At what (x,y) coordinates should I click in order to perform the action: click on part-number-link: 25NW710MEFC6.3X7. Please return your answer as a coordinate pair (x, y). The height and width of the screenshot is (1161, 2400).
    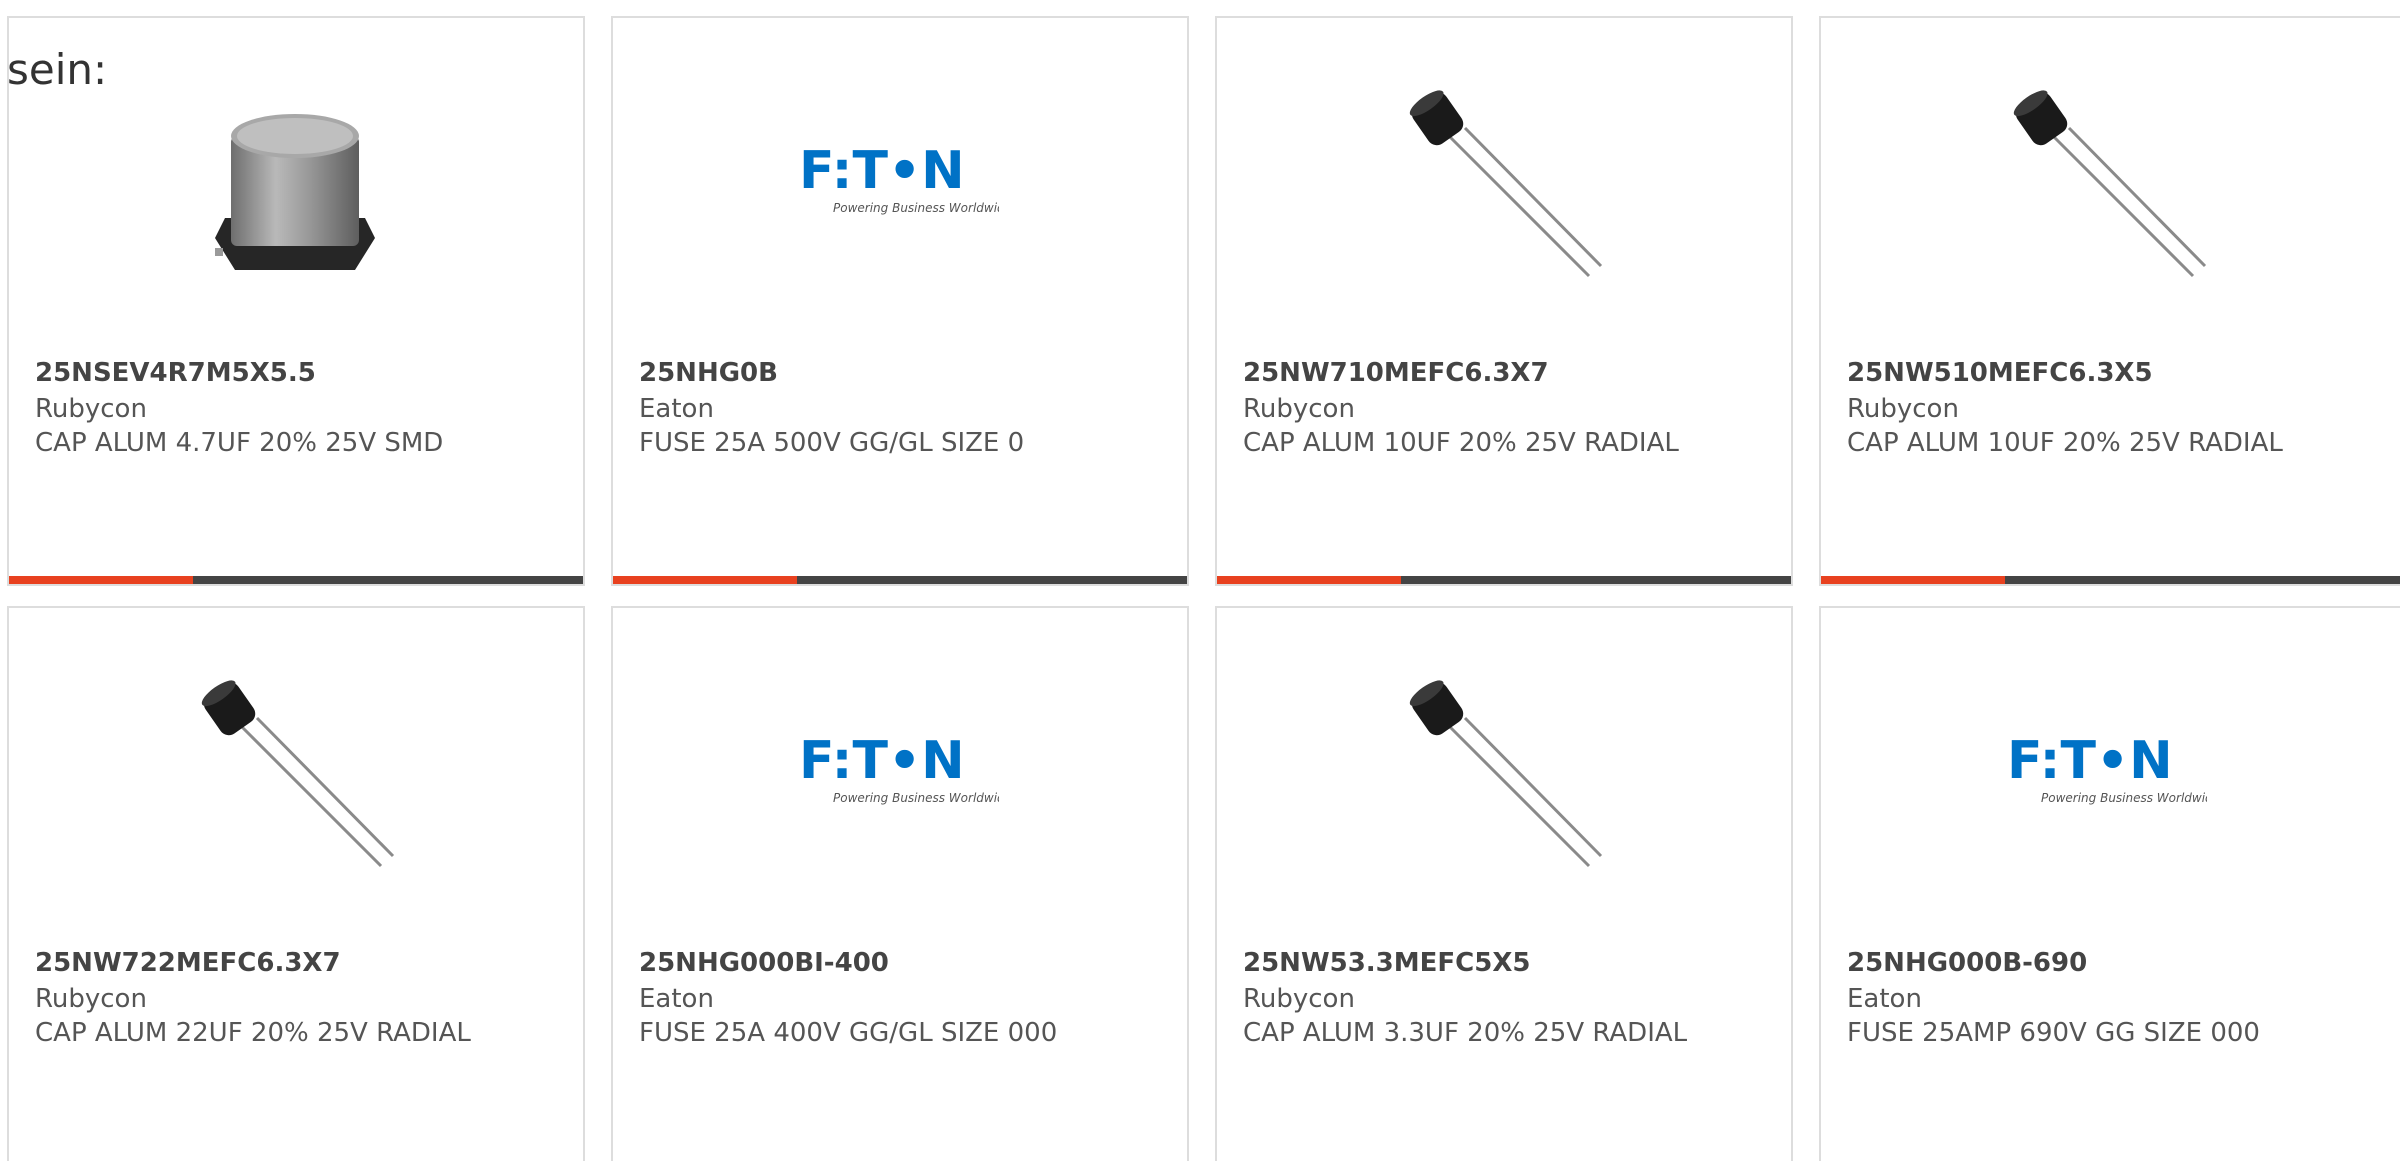
    Looking at the image, I should click on (1396, 373).